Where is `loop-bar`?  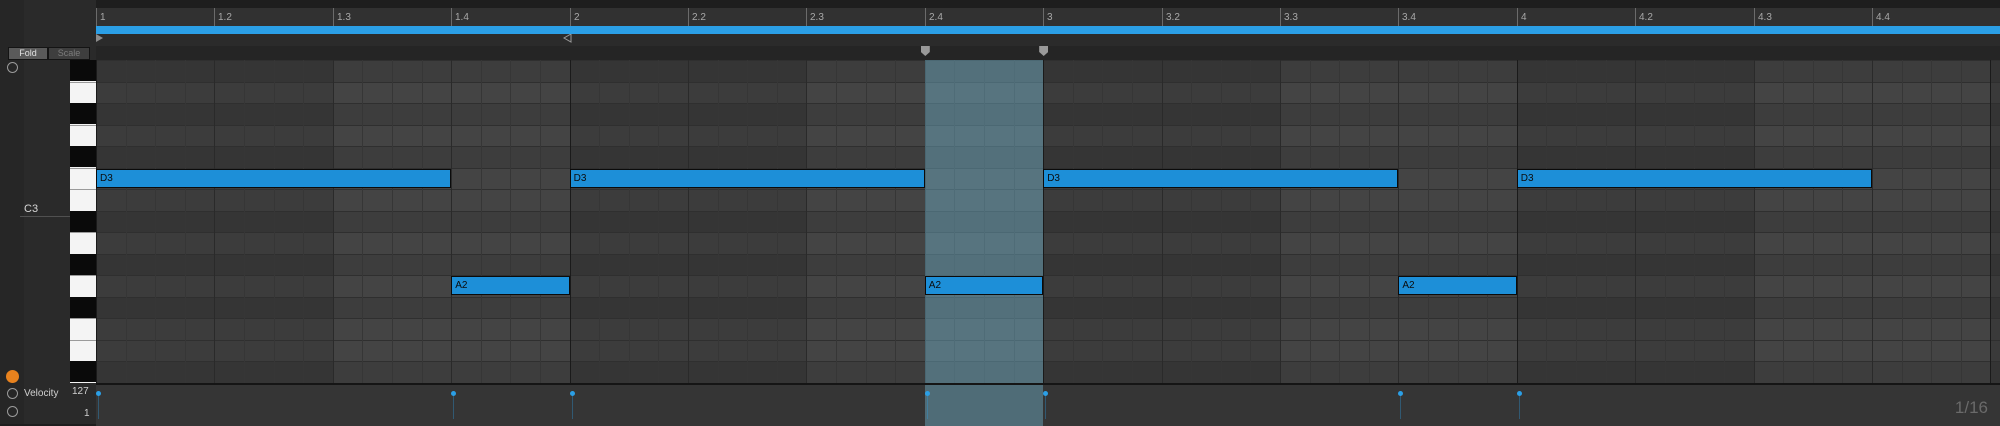
loop-bar is located at coordinates (1048, 30).